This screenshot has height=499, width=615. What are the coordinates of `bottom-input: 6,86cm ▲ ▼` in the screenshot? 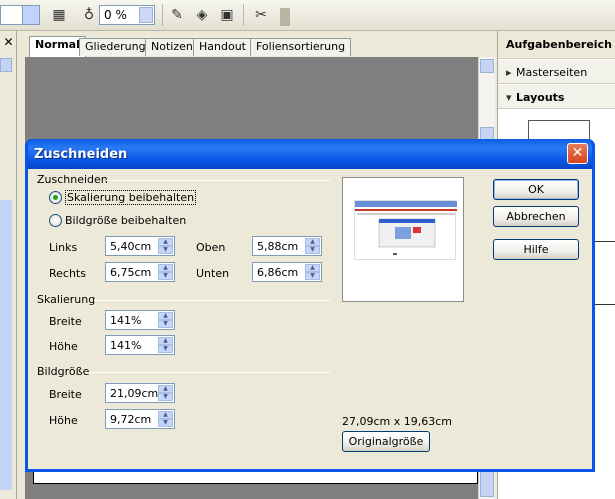 It's located at (287, 272).